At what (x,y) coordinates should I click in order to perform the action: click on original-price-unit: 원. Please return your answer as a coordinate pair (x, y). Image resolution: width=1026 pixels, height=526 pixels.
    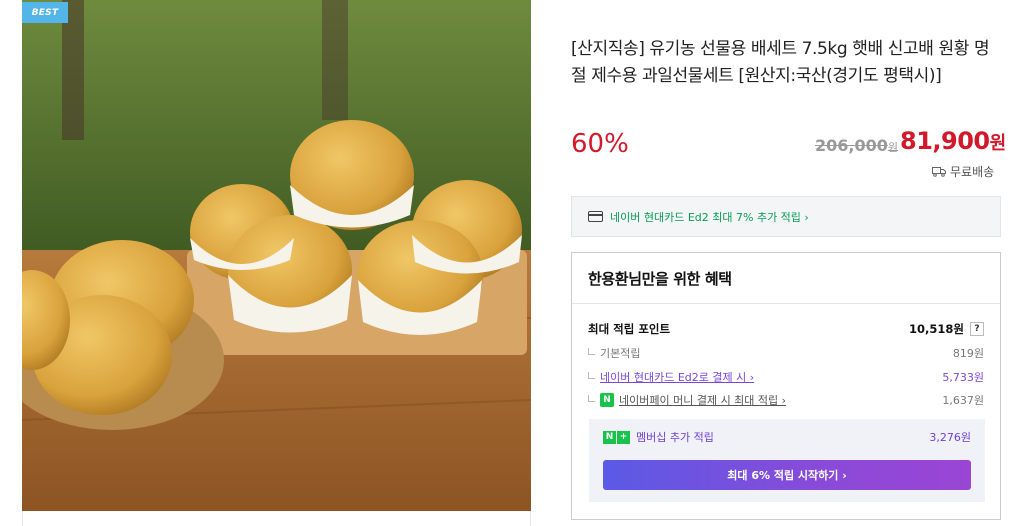
    Looking at the image, I should click on (892, 147).